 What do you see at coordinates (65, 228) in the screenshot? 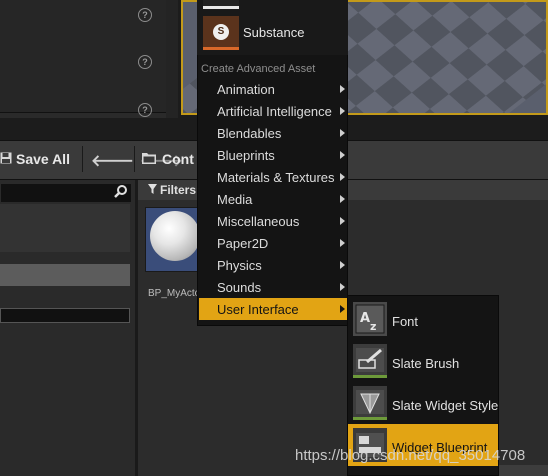
I see `folder-tree` at bounding box center [65, 228].